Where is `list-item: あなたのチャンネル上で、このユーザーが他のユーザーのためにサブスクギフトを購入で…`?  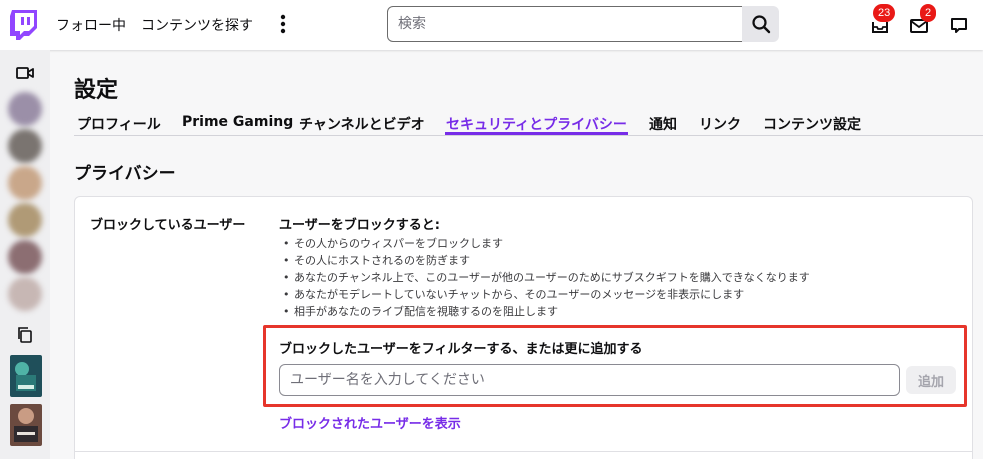 list-item: あなたのチャンネル上で、このユーザーが他のユーザーのためにサブスクギフトを購入で… is located at coordinates (546, 277).